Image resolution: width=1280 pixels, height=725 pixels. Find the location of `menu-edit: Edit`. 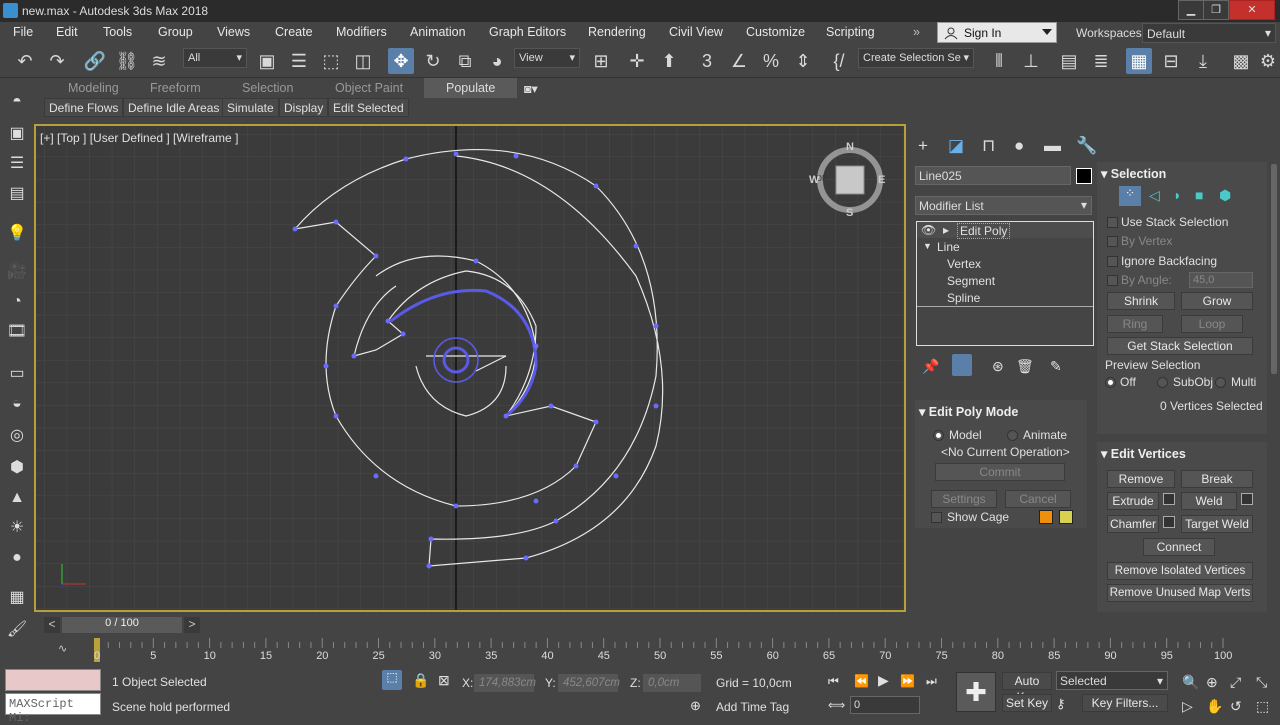

menu-edit: Edit is located at coordinates (67, 32).